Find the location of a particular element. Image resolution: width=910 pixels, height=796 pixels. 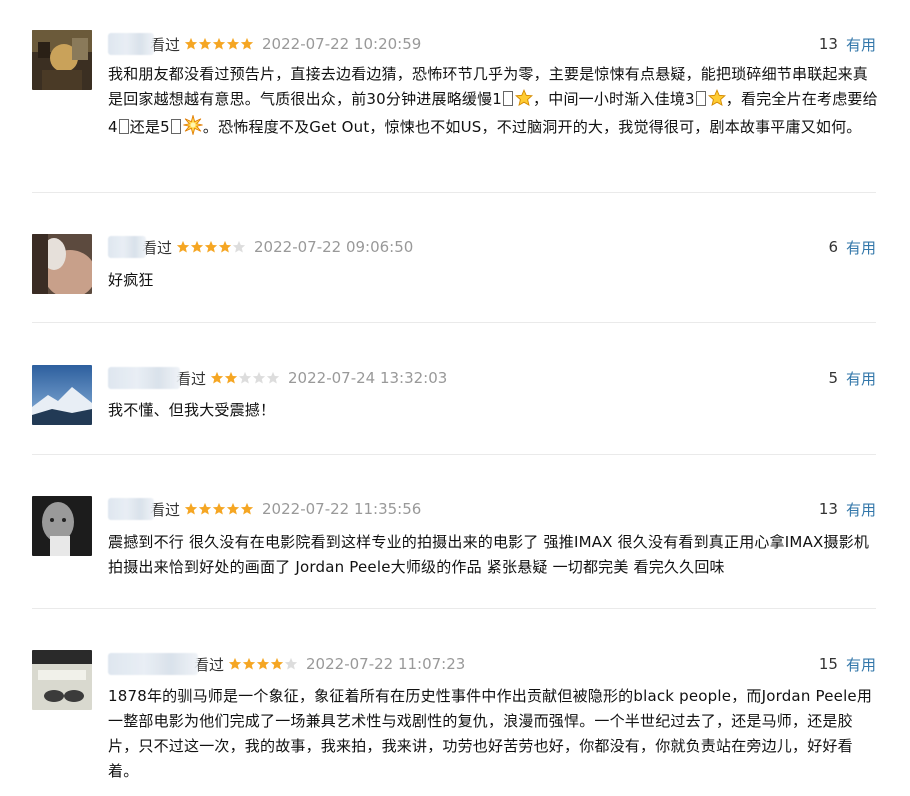

comment-date: 2022-07-22 11:35:56 is located at coordinates (341, 509).